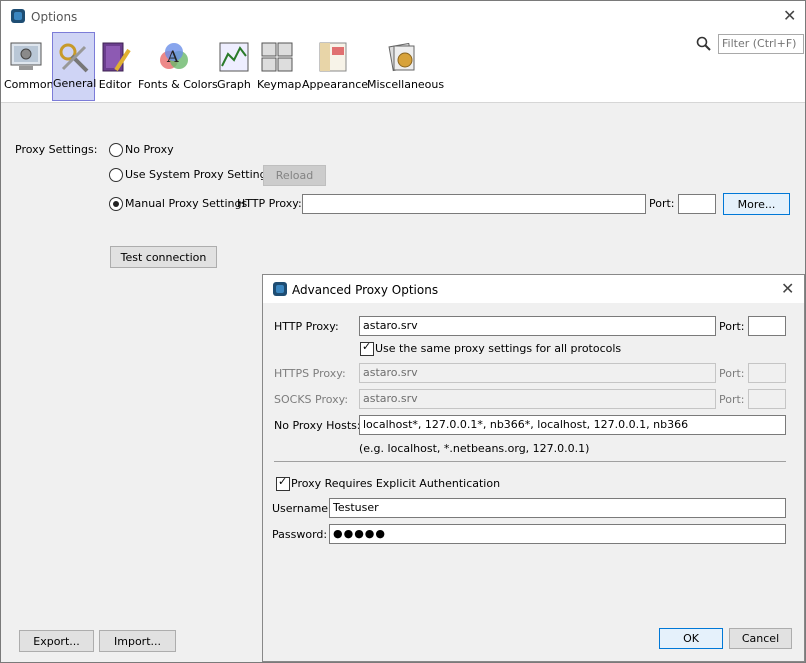 The width and height of the screenshot is (806, 663). Describe the element at coordinates (310, 373) in the screenshot. I see `dlg-https-proxy-label: HTTPS Proxy:` at that location.